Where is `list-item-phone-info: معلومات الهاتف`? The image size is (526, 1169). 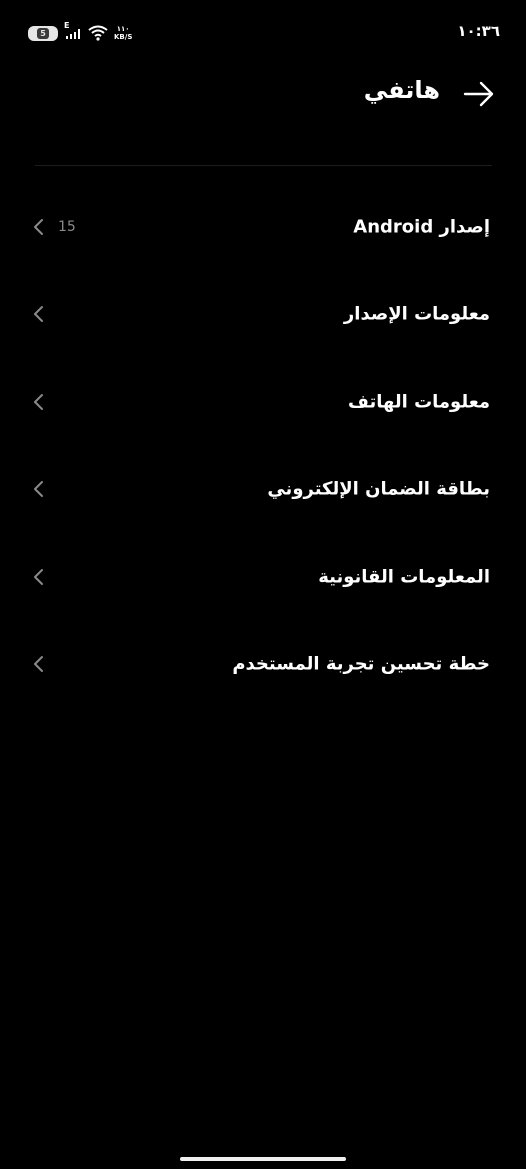
list-item-phone-info: معلومات الهاتف is located at coordinates (263, 402).